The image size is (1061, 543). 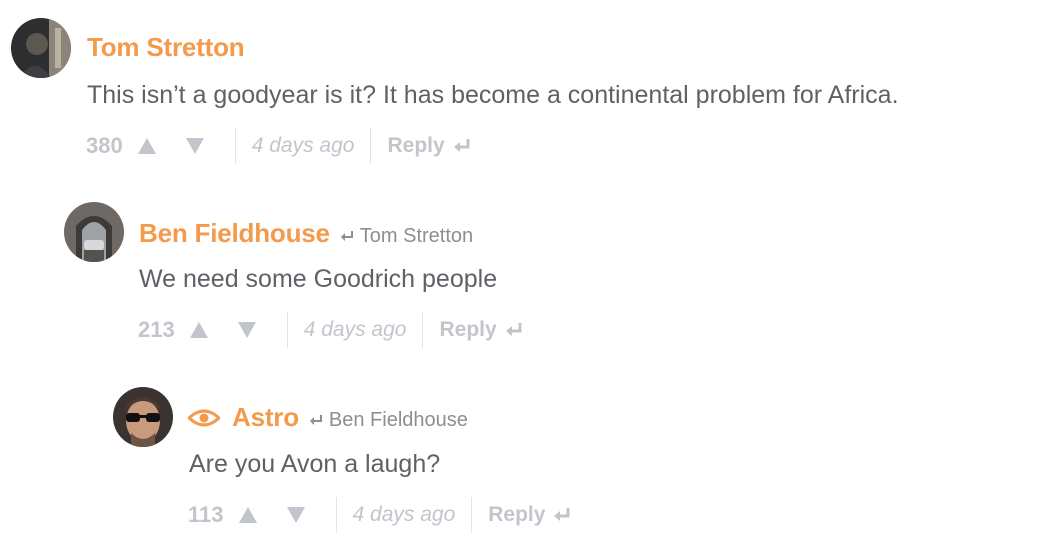 I want to click on reply-to: Tom Stretton, so click(x=406, y=236).